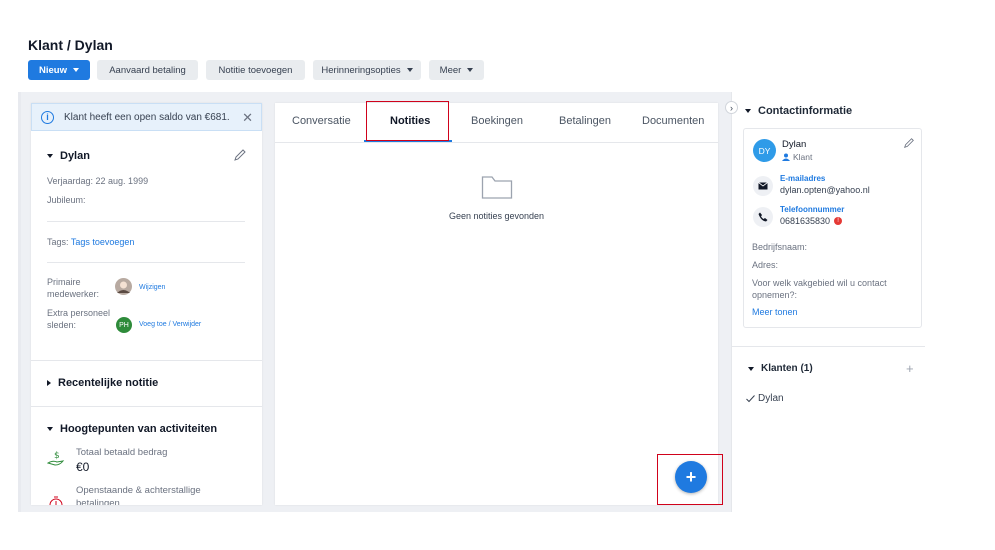 This screenshot has width=995, height=550. Describe the element at coordinates (775, 312) in the screenshot. I see `show-more-link: Meer tonen` at that location.